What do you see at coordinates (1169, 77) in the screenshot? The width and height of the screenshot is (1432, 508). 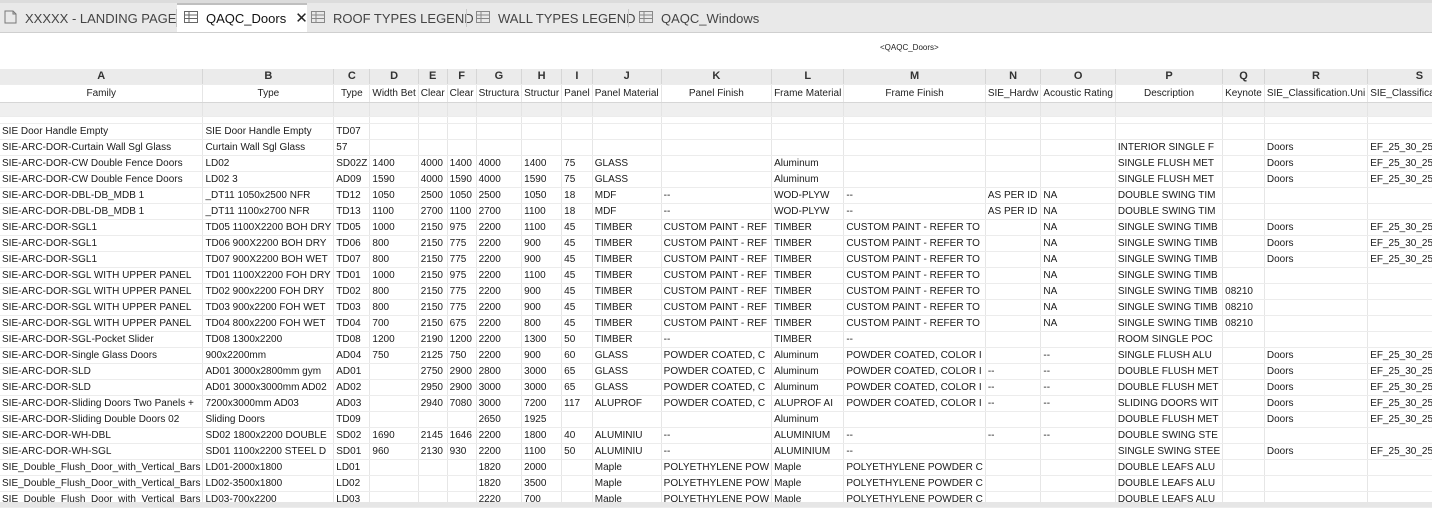 I see `column-letter-cell: P` at bounding box center [1169, 77].